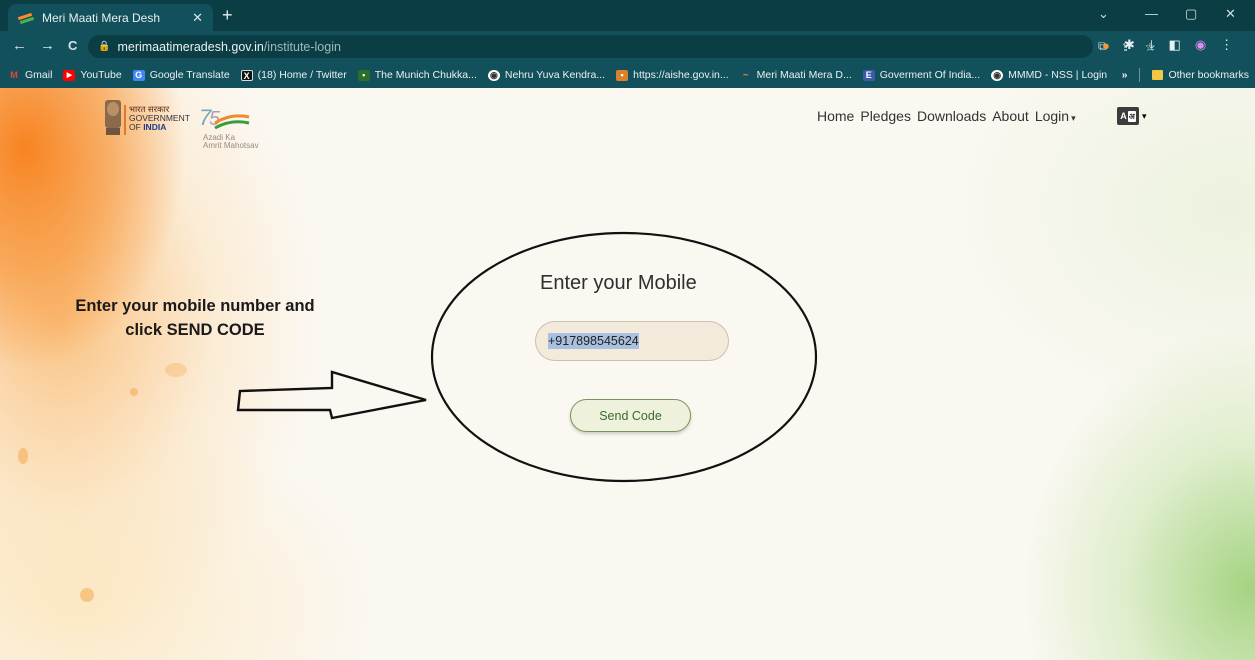  Describe the element at coordinates (190, 46) in the screenshot. I see `url-host: merimaatimeradesh.gov.in` at that location.